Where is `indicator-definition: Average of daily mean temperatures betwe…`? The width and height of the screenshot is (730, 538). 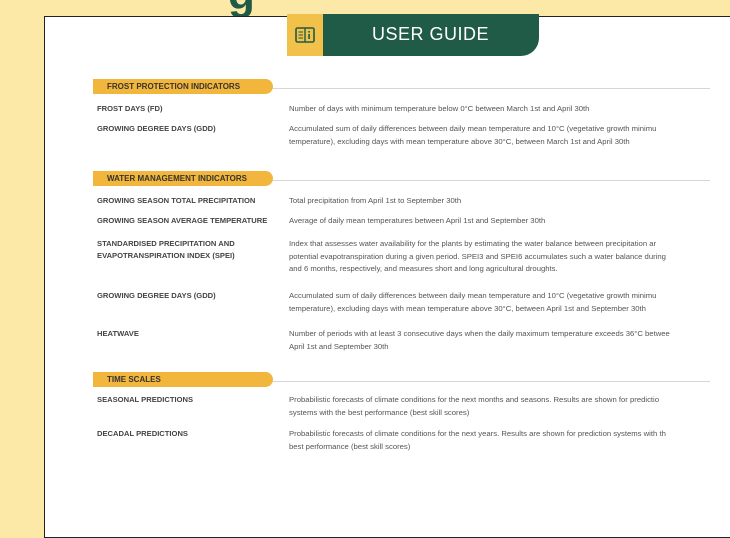
indicator-definition: Average of daily mean temperatures betwe… is located at coordinates (509, 221).